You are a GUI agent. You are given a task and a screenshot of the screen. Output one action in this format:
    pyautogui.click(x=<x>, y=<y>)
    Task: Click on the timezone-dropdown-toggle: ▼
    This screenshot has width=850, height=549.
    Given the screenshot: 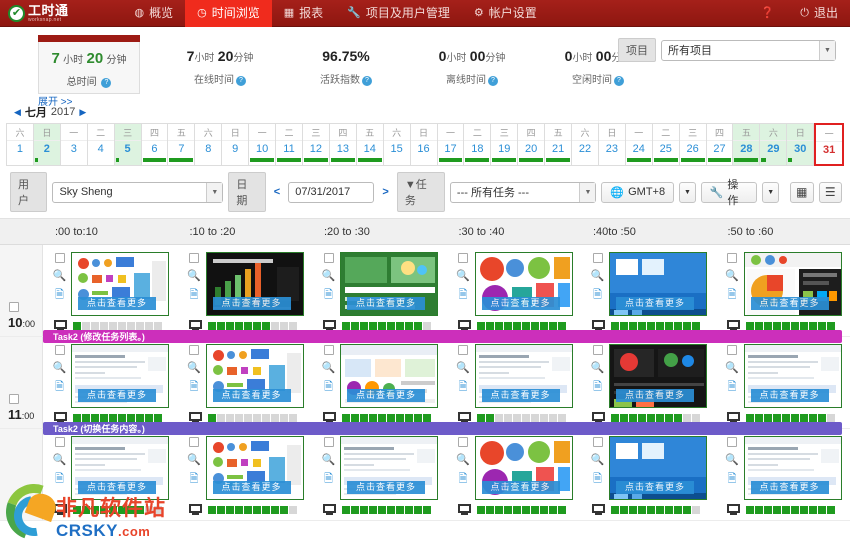 What is the action you would take?
    pyautogui.click(x=687, y=192)
    